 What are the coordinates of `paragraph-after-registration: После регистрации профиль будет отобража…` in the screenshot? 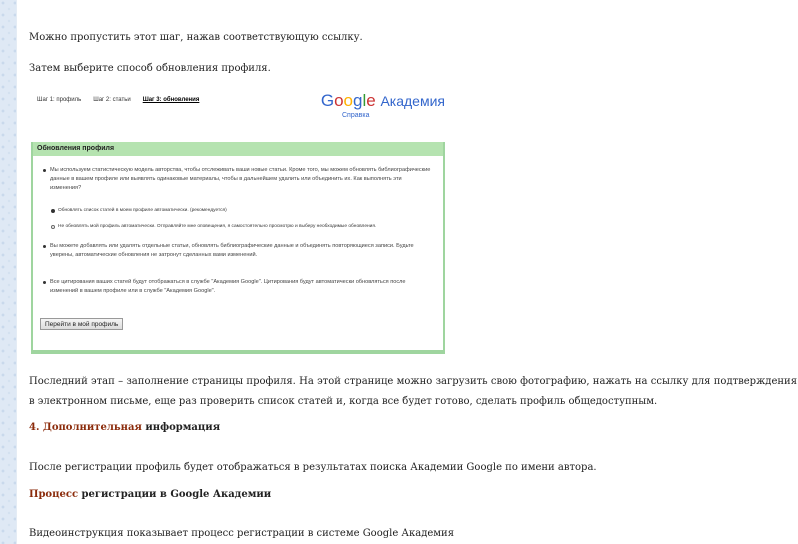 It's located at (313, 467).